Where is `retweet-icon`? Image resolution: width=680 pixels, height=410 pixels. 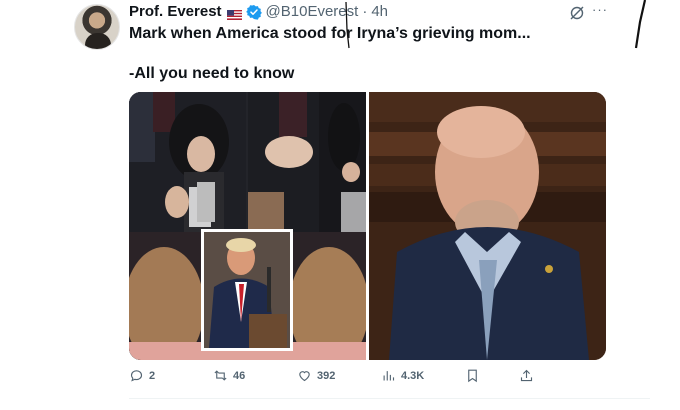
retweet-icon is located at coordinates (220, 375).